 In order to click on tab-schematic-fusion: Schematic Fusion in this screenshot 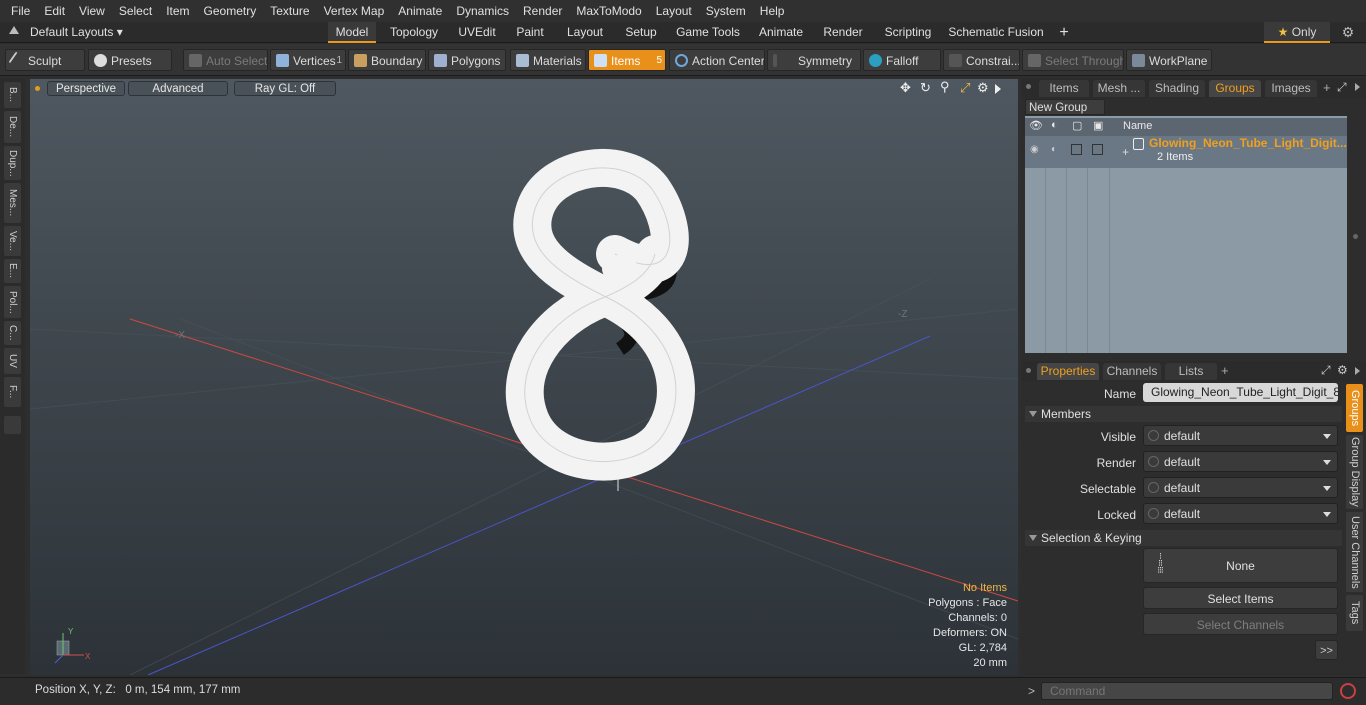, I will do `click(996, 32)`.